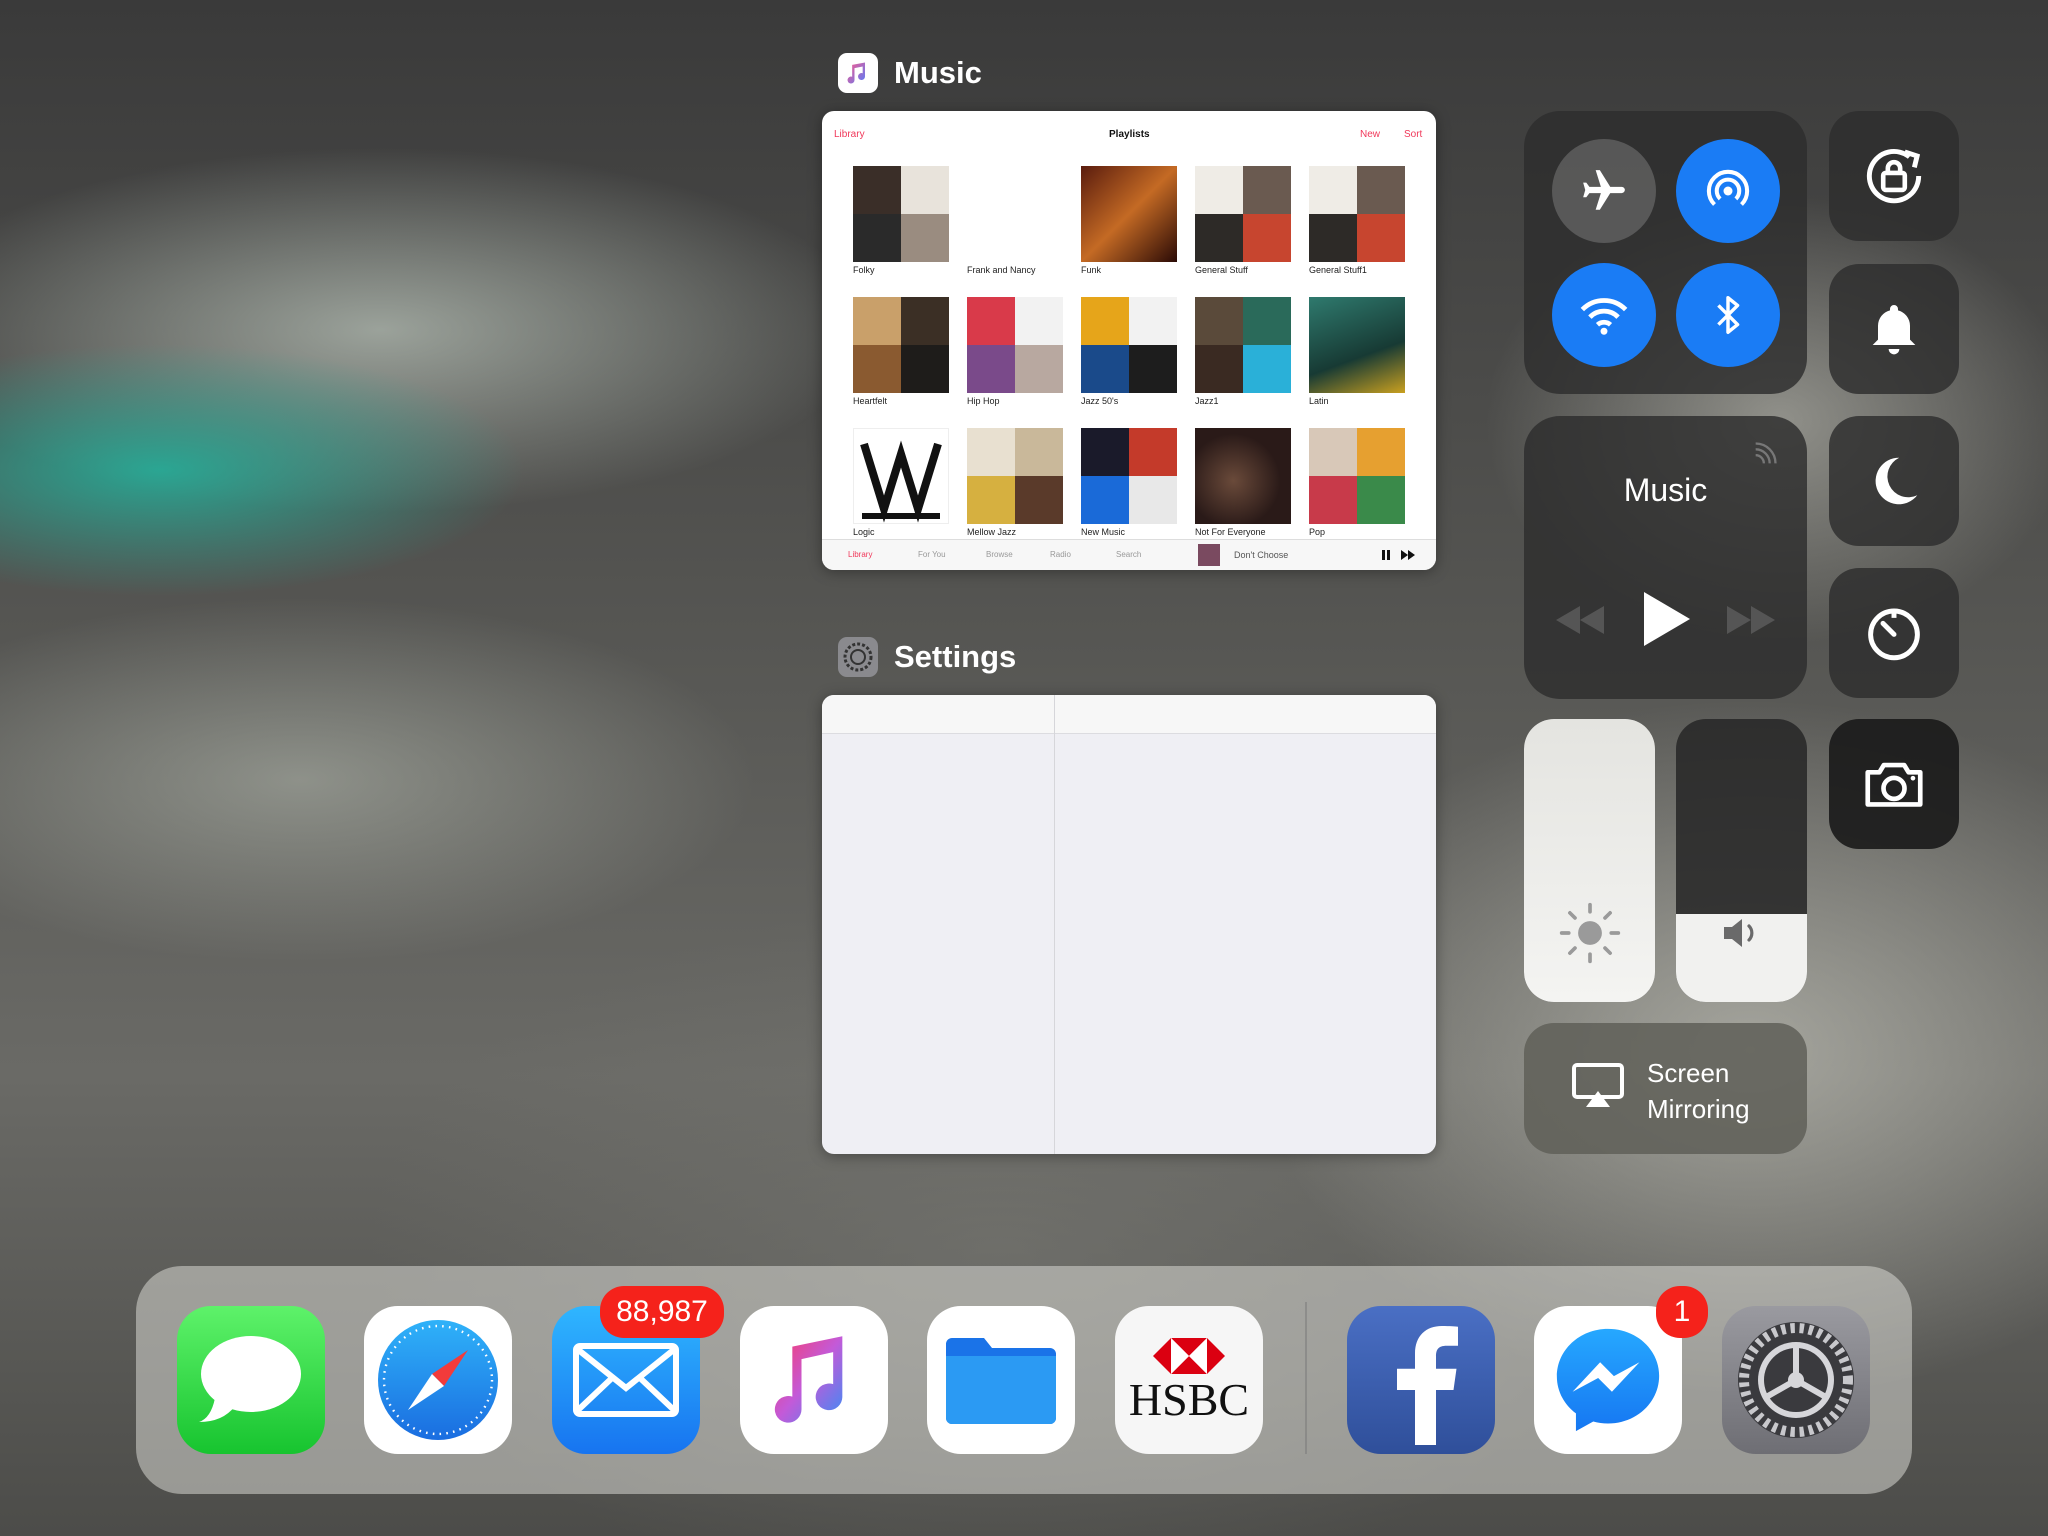 This screenshot has height=1536, width=2048. I want to click on camera-button, so click(1894, 784).